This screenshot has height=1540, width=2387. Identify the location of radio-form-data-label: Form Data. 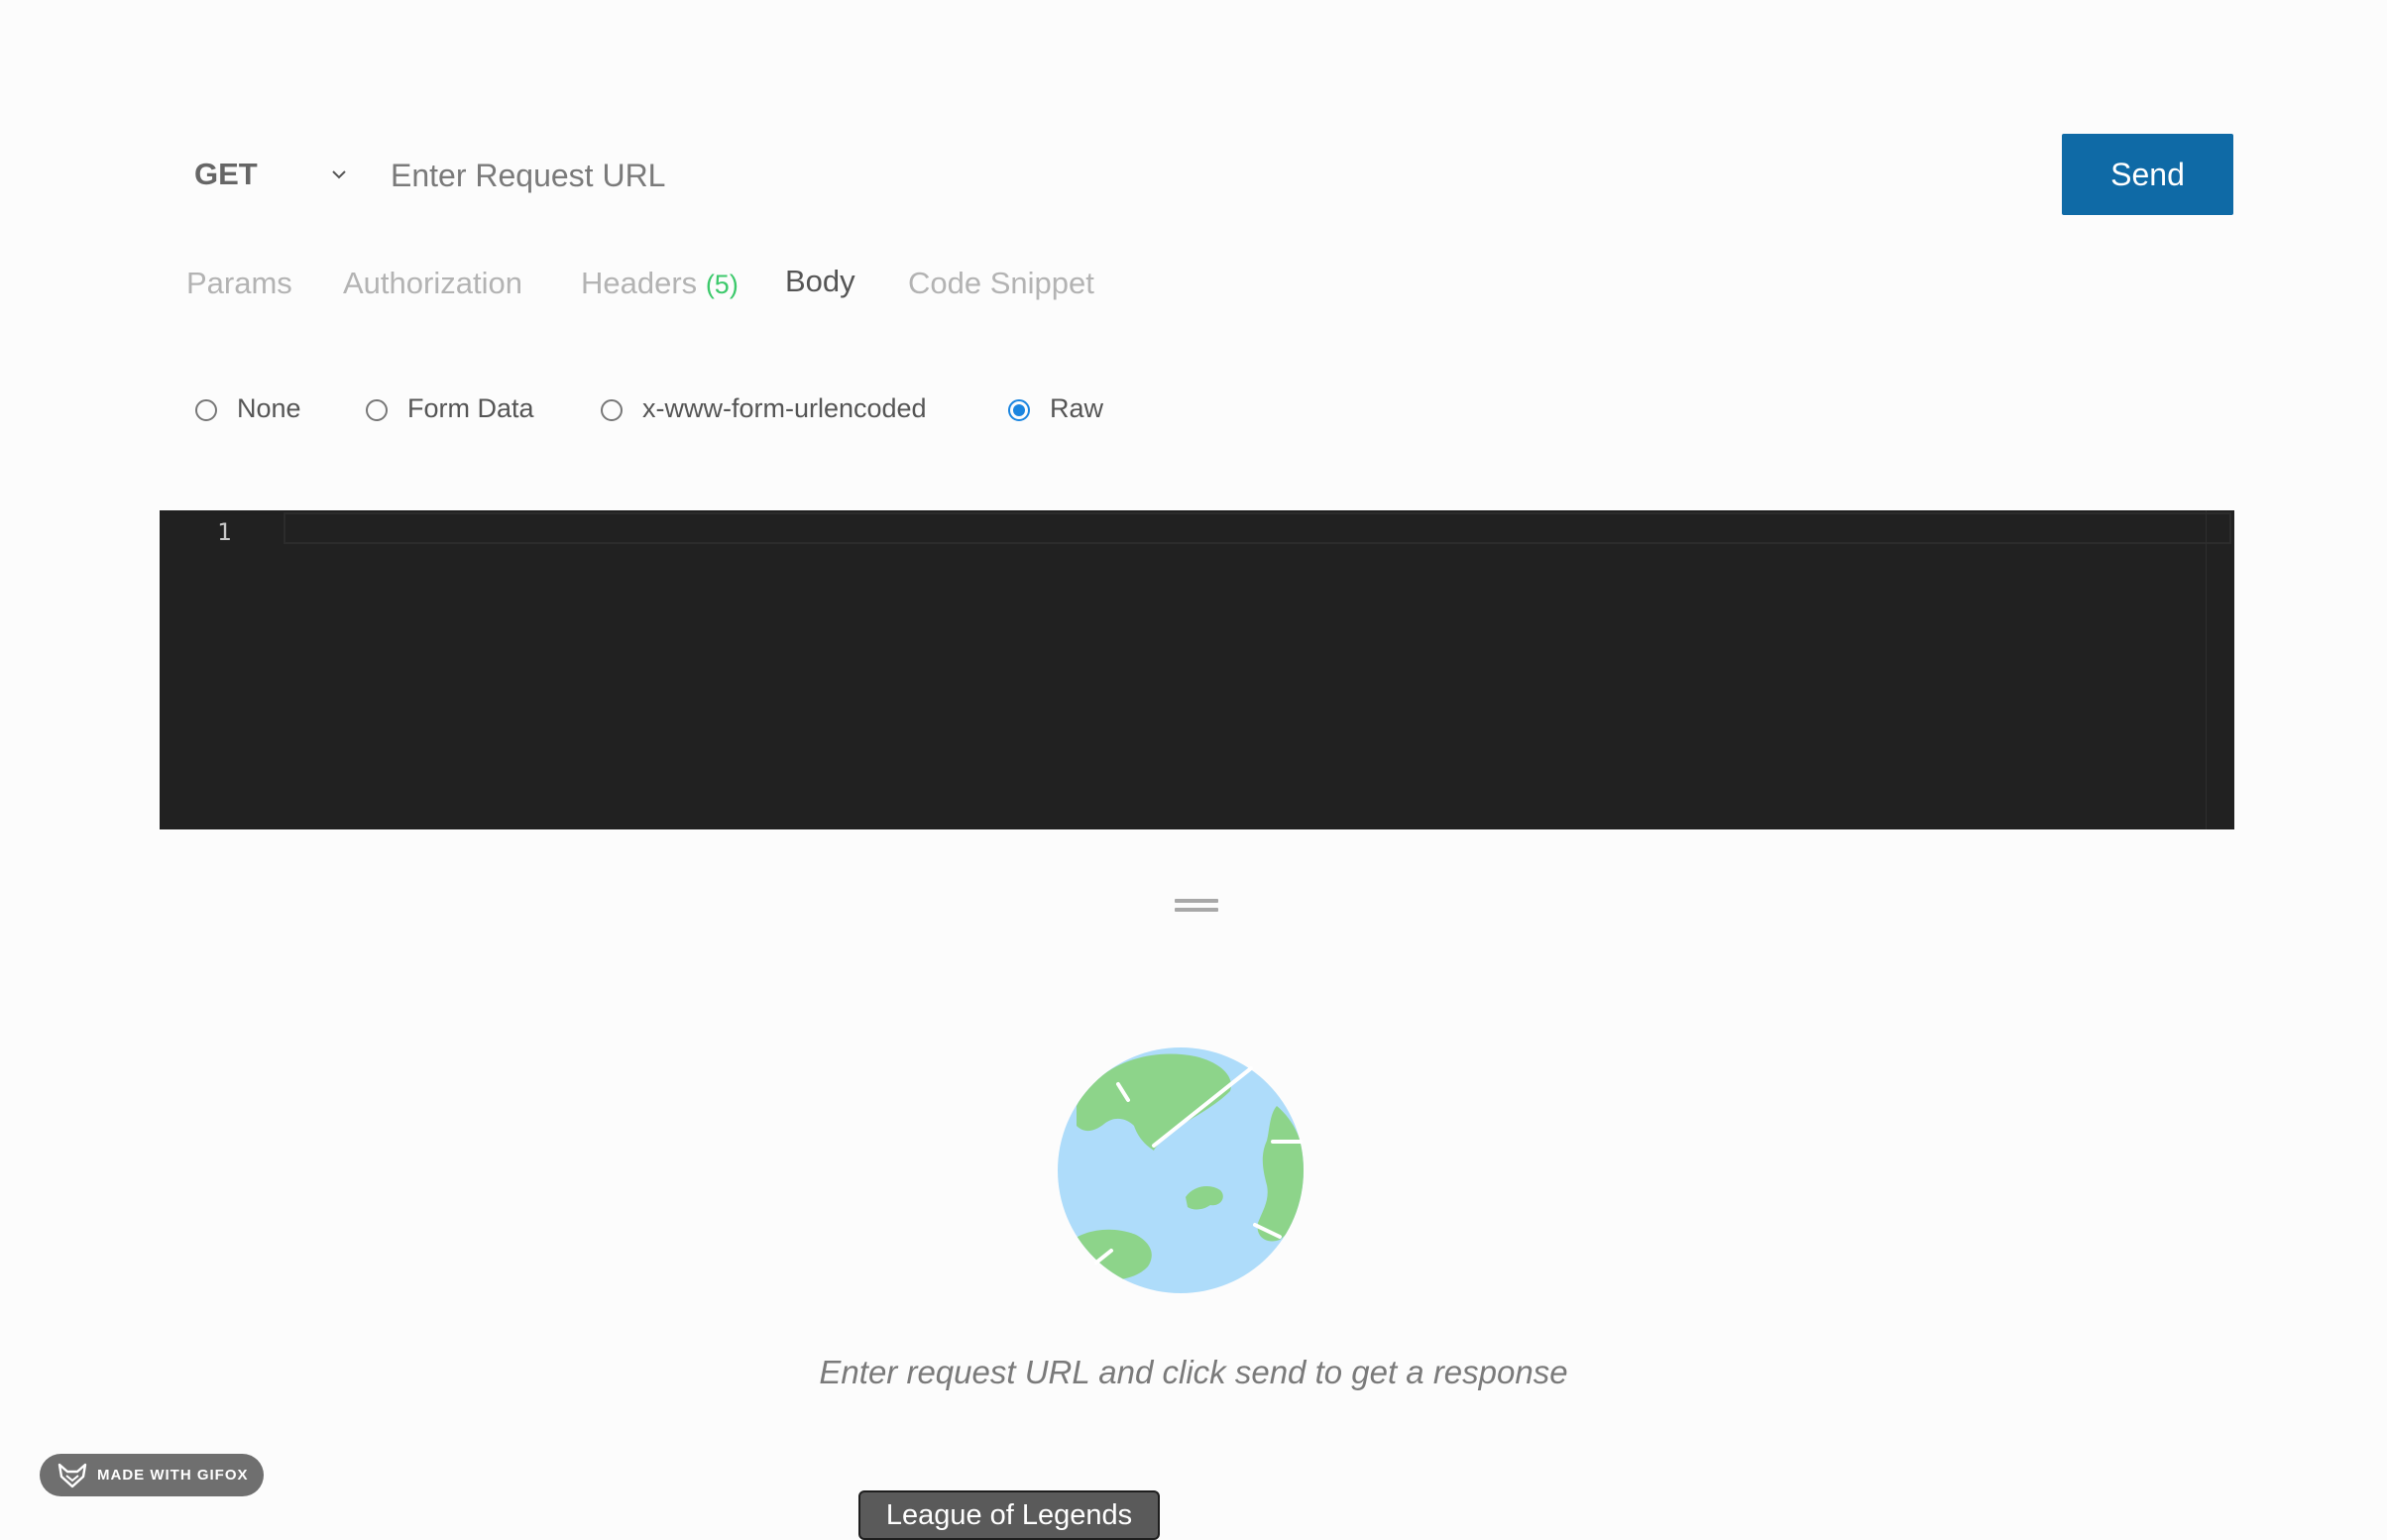
(470, 407).